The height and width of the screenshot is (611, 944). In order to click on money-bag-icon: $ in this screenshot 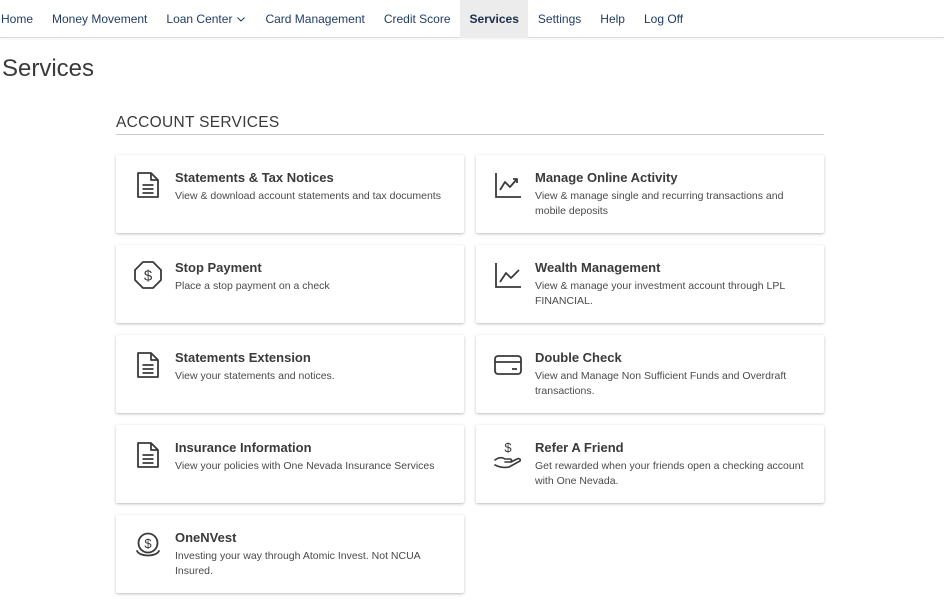, I will do `click(148, 544)`.